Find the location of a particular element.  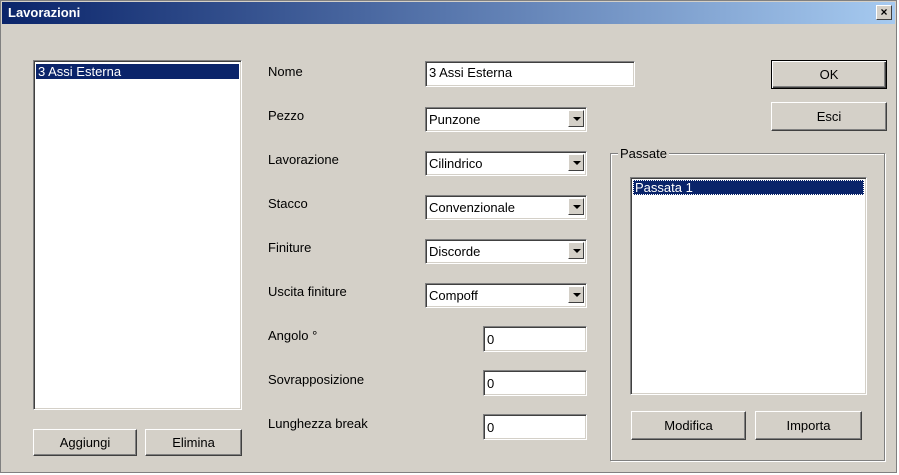

finiture-value: Discorde is located at coordinates (455, 251).